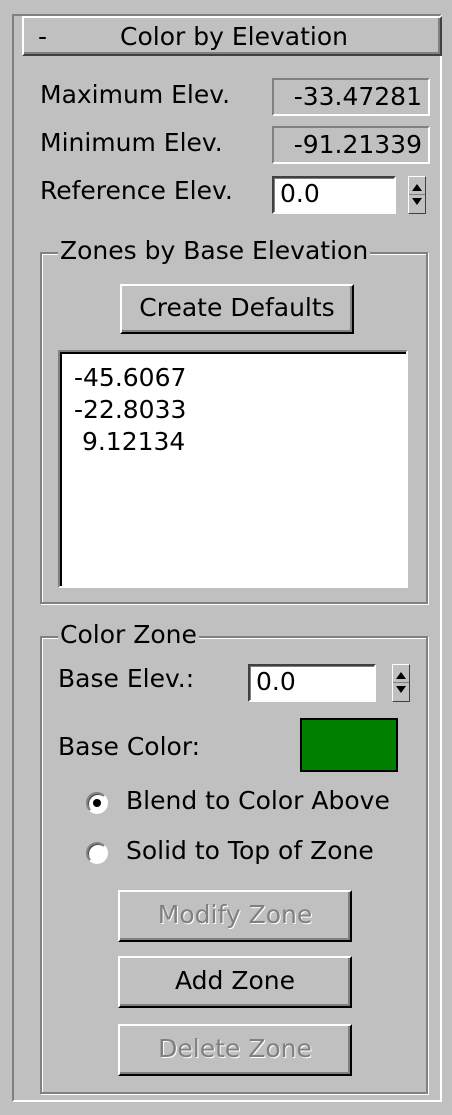  What do you see at coordinates (240, 442) in the screenshot?
I see `zone-list-item: 9.12134` at bounding box center [240, 442].